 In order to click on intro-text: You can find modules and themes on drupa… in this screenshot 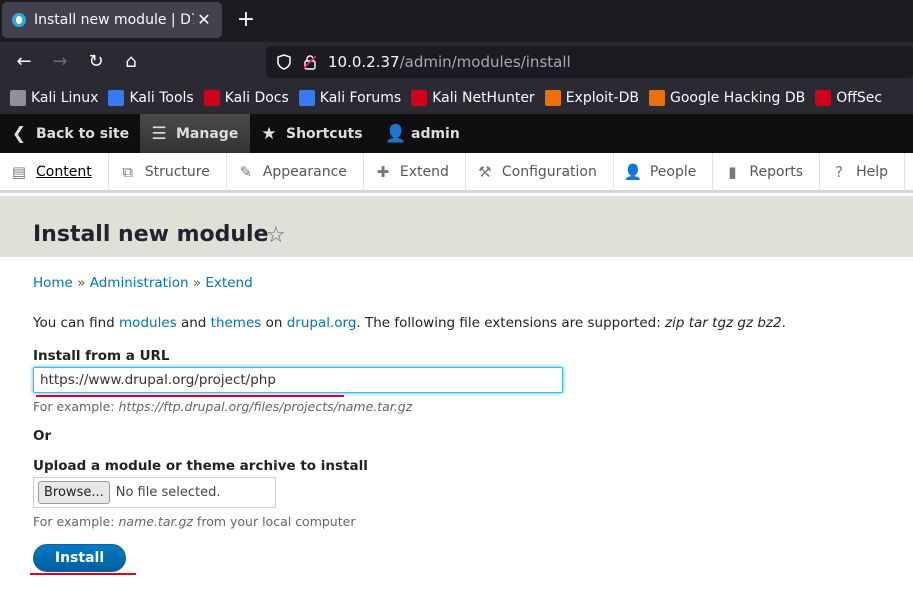, I will do `click(409, 323)`.